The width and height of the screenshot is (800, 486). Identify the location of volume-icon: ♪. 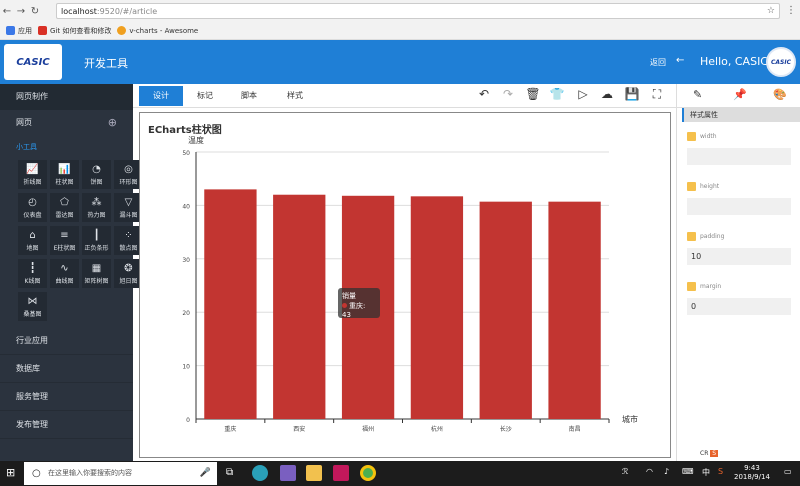
(666, 471).